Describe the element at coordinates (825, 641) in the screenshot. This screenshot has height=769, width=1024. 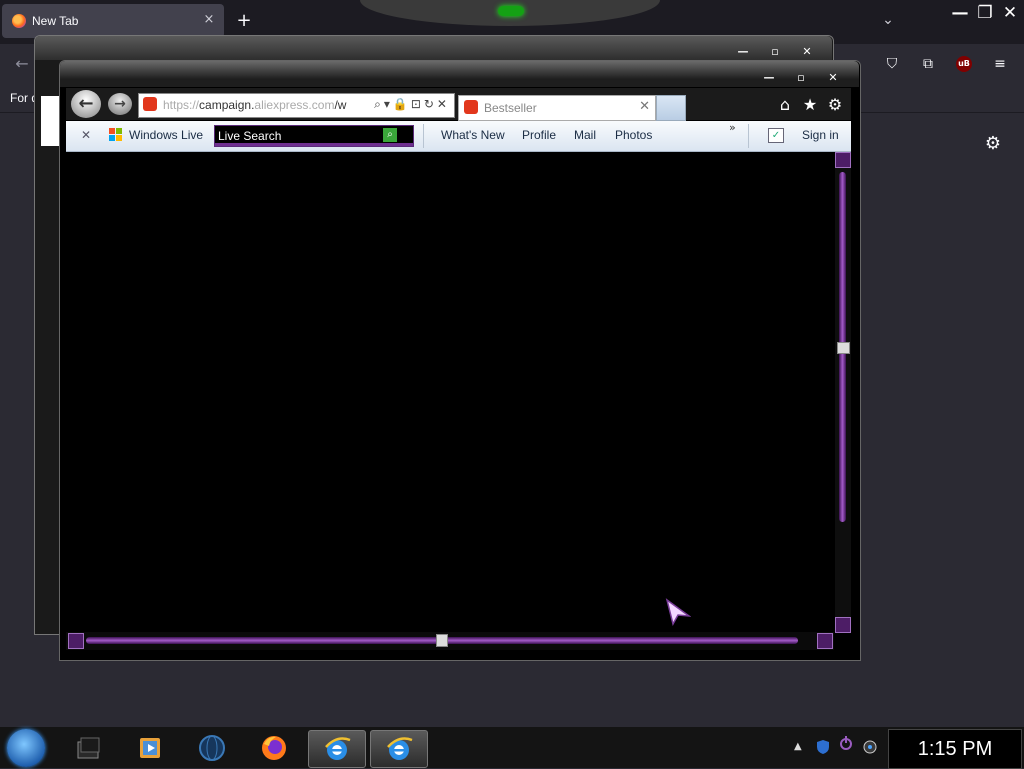
I see `scroll-right-button` at that location.